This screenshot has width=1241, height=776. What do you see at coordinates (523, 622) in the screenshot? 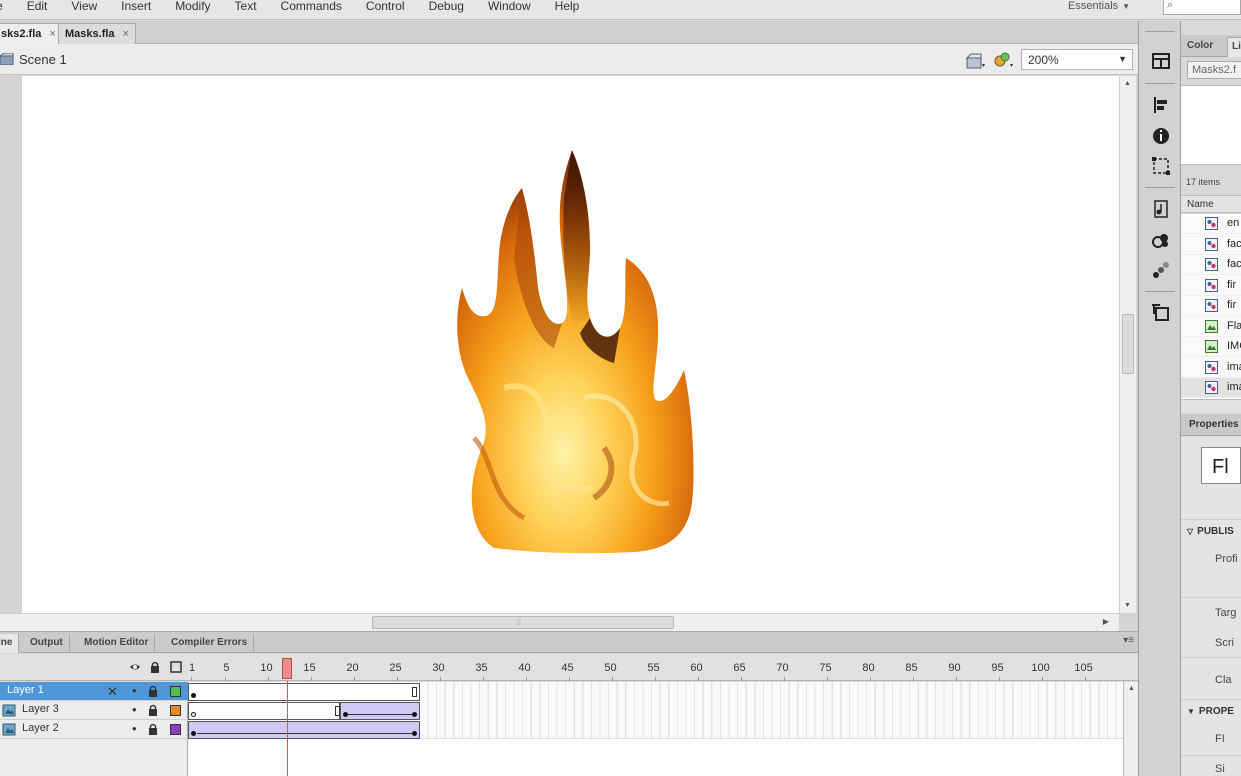
I see `scroll-thumb: ⦙⦙` at bounding box center [523, 622].